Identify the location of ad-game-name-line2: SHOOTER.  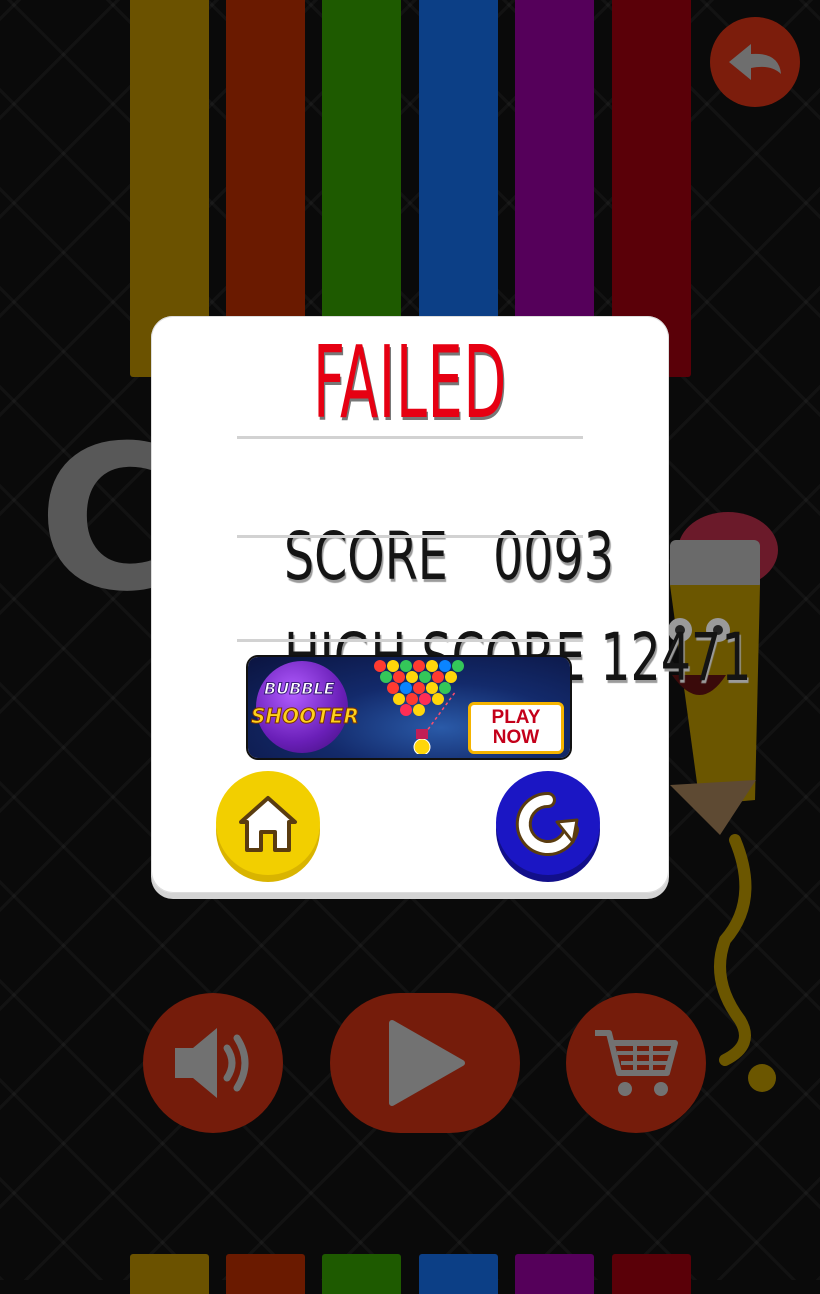
(305, 716).